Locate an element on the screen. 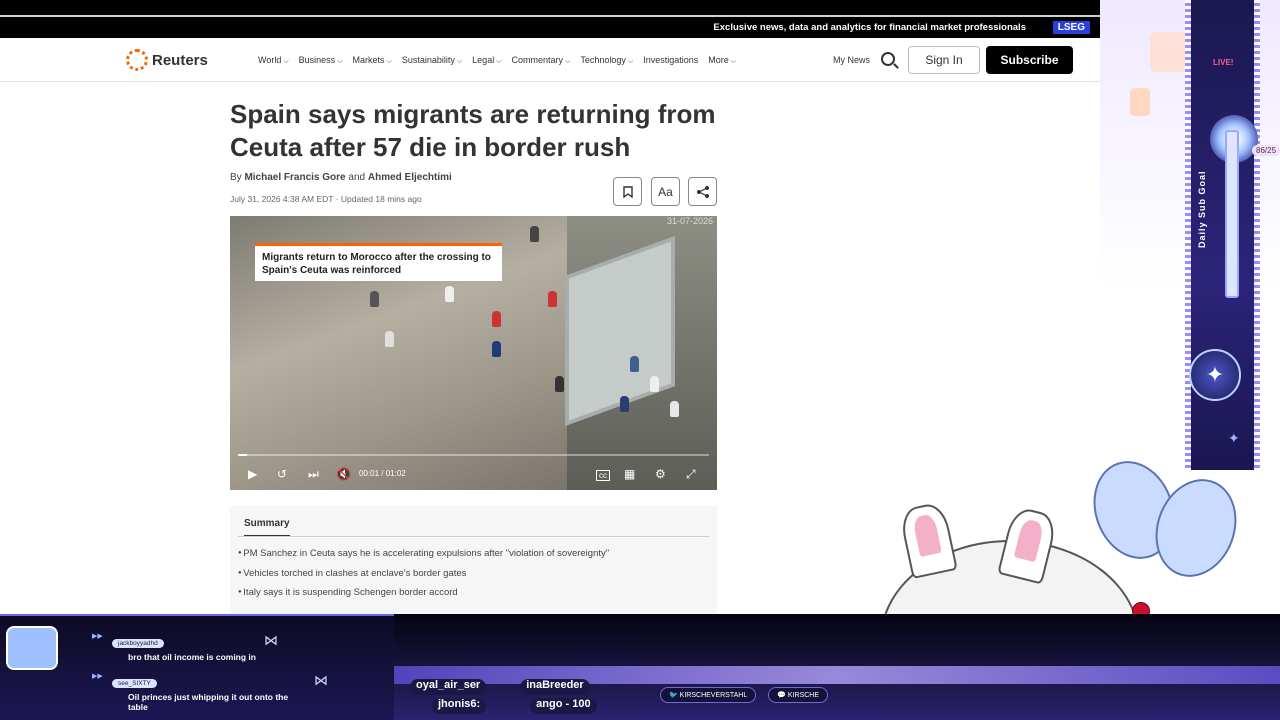 The image size is (1280, 720). subscribe-button: Subscribe is located at coordinates (1029, 60).